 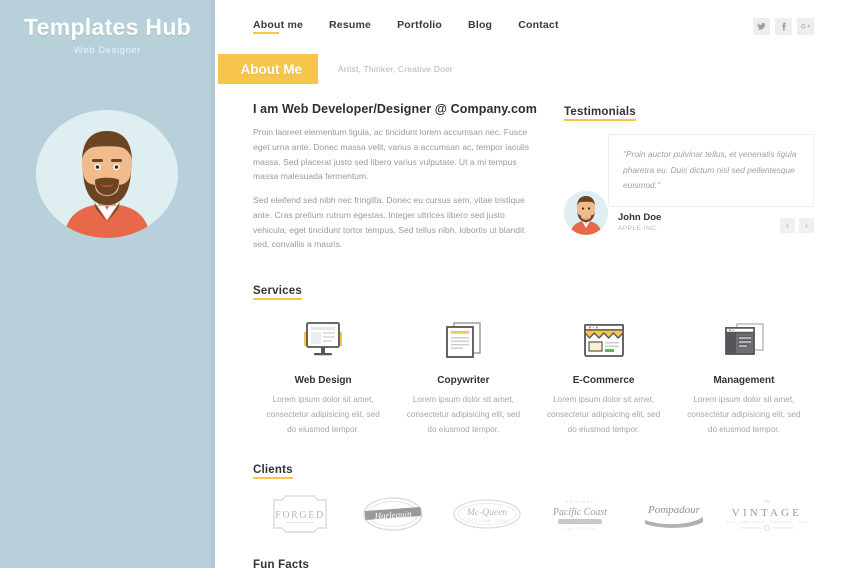 I want to click on twitter-icon, so click(x=761, y=26).